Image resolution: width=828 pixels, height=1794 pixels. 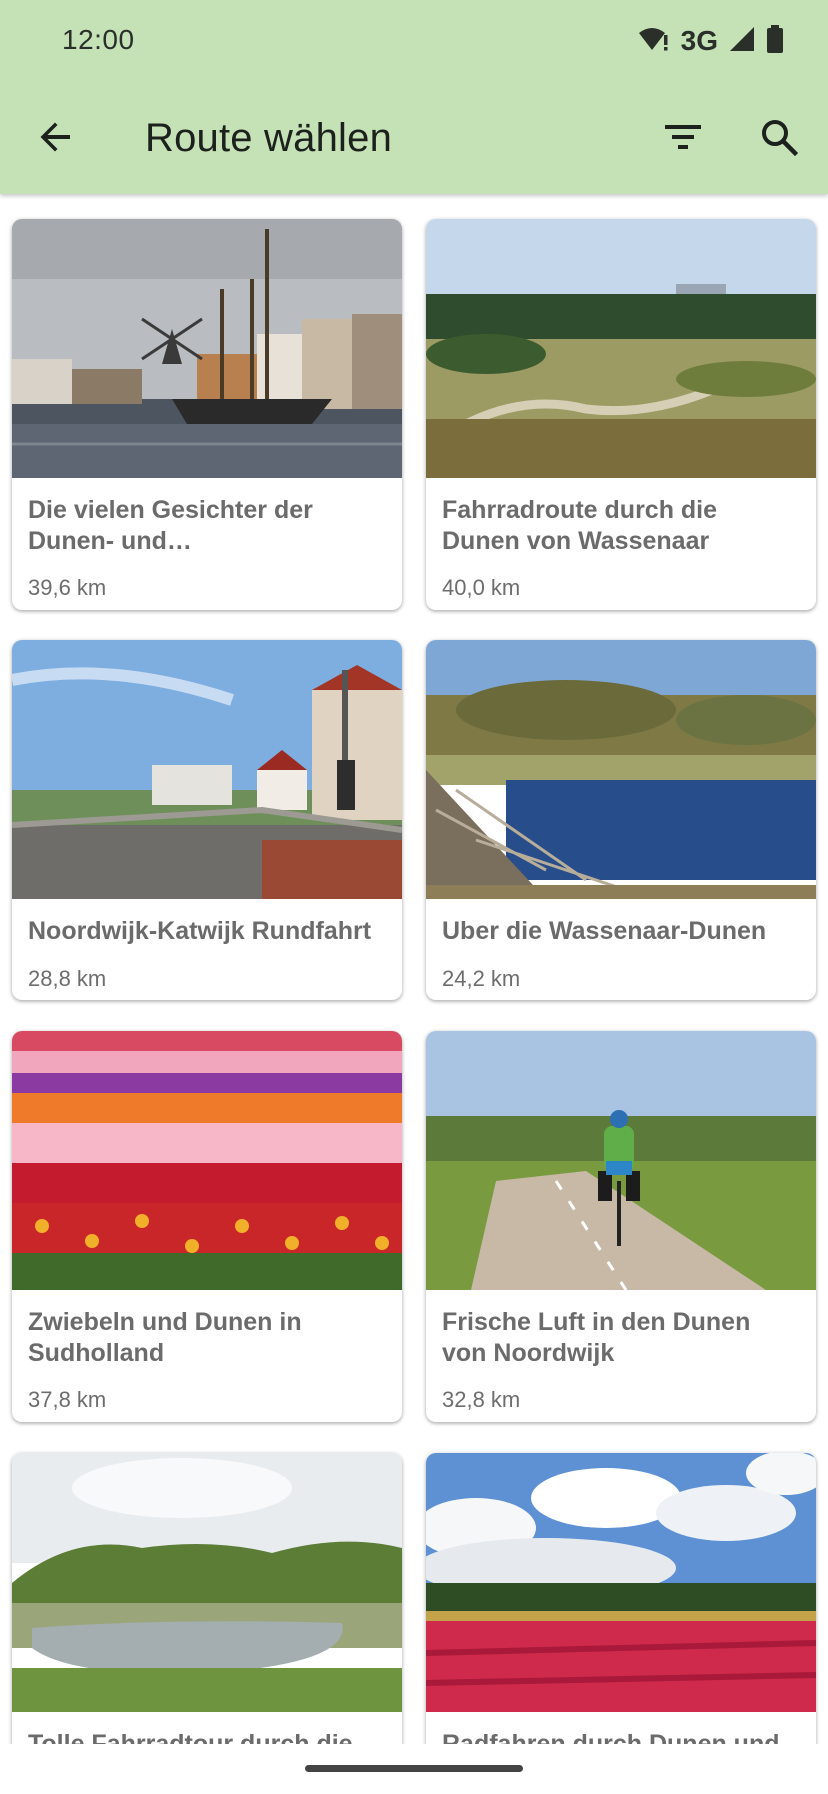 I want to click on route-card: Noordwijk-Katwijk Rundfahrt 28,8 km, so click(x=207, y=820).